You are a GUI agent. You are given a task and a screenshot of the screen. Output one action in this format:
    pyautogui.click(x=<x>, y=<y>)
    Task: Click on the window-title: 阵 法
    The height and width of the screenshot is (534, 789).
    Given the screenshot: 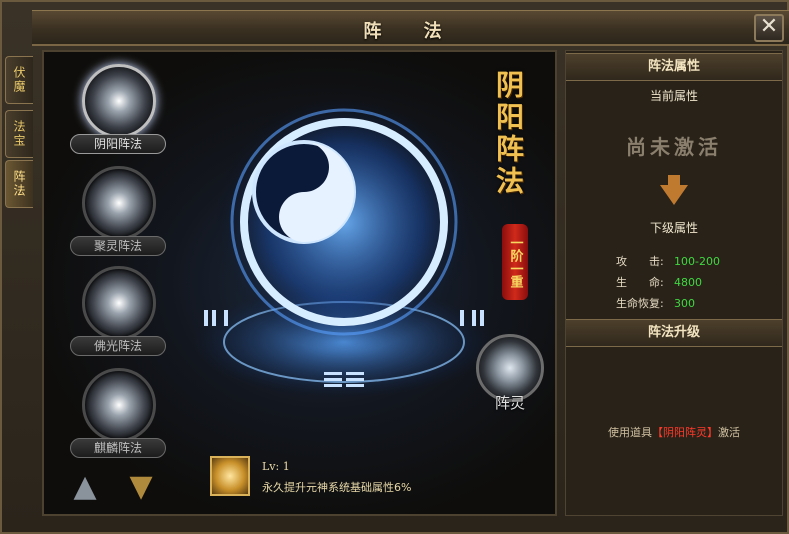 What is the action you would take?
    pyautogui.click(x=411, y=31)
    